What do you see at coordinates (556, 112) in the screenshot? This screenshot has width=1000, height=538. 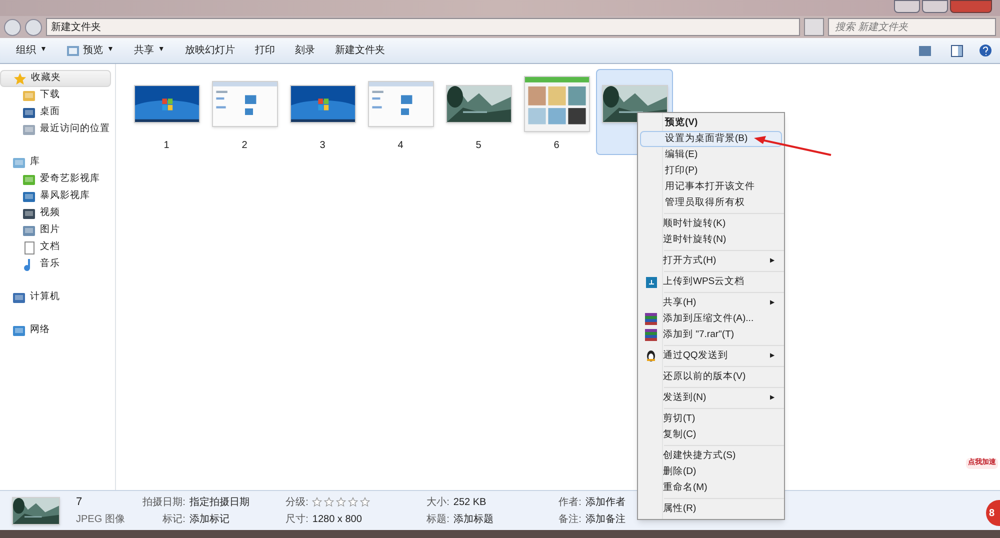 I see `file-thumbnail: 6` at bounding box center [556, 112].